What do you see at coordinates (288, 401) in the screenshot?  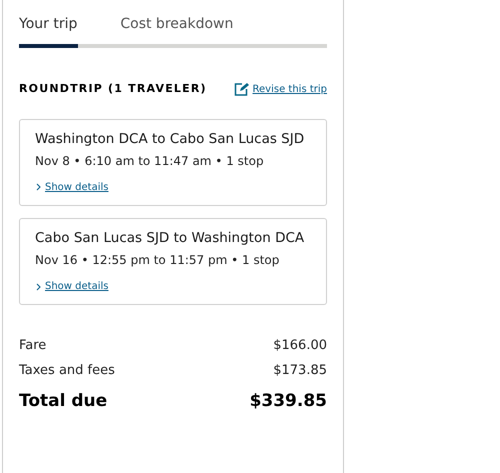 I see `cost-amount: $339.85` at bounding box center [288, 401].